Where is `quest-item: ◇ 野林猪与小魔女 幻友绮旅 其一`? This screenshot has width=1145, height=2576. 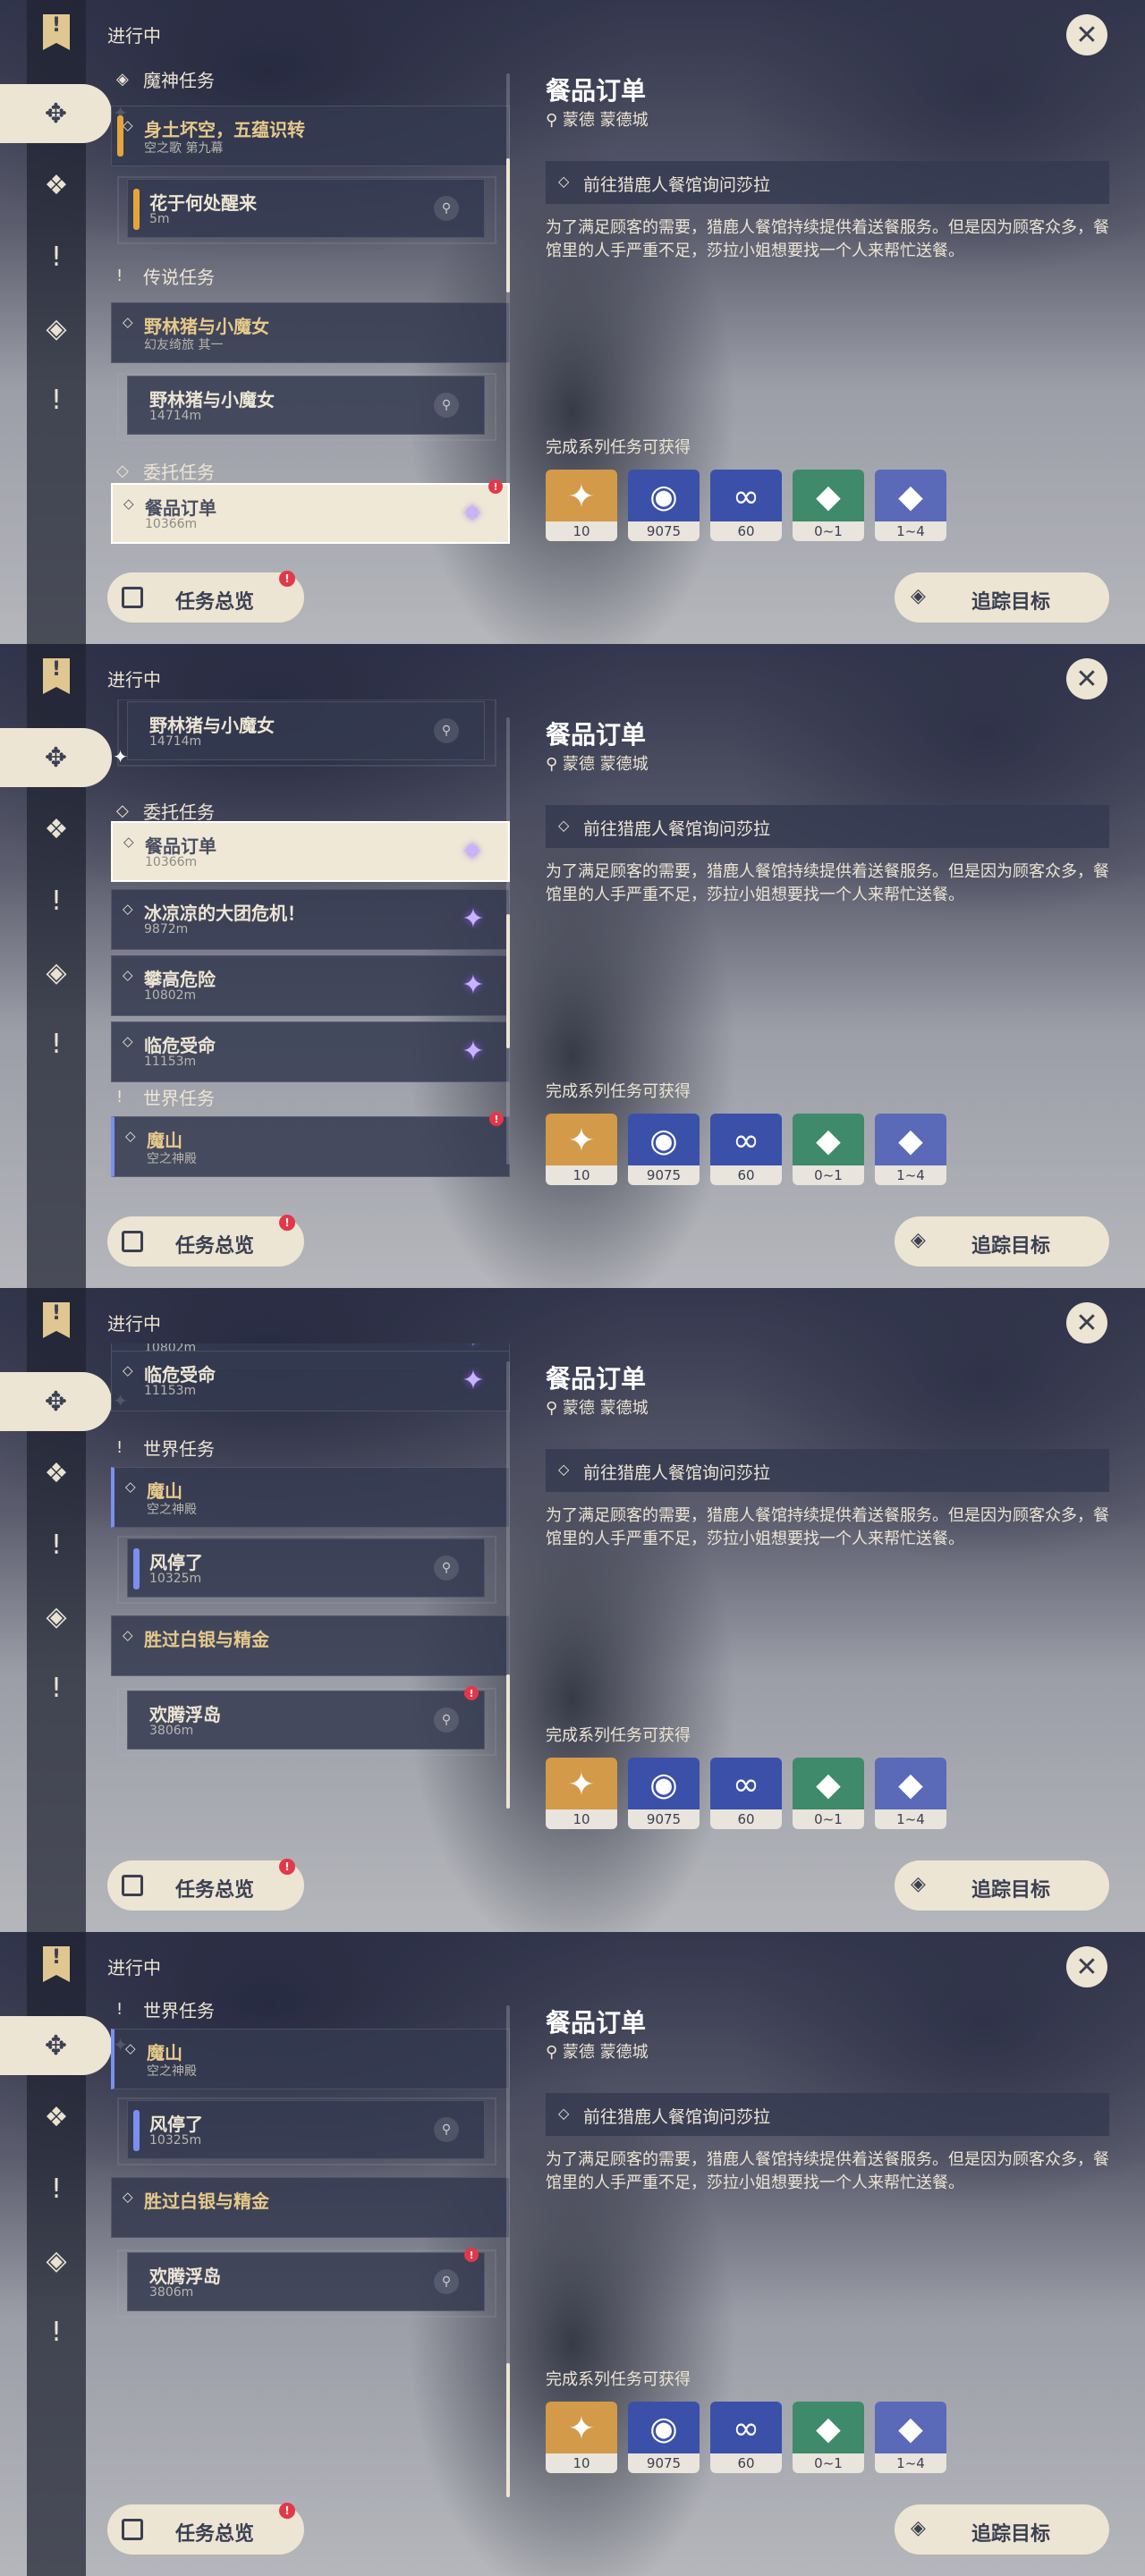
quest-item: ◇ 野林猪与小魔女 幻友绮旅 其一 is located at coordinates (310, 332).